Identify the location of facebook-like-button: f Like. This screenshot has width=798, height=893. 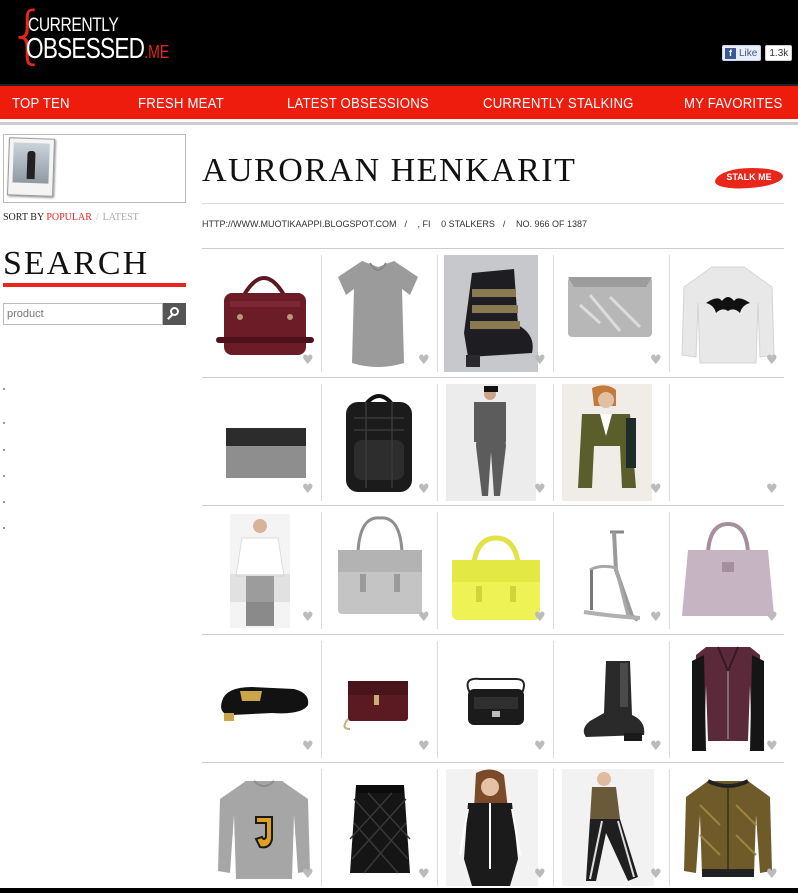
(742, 53).